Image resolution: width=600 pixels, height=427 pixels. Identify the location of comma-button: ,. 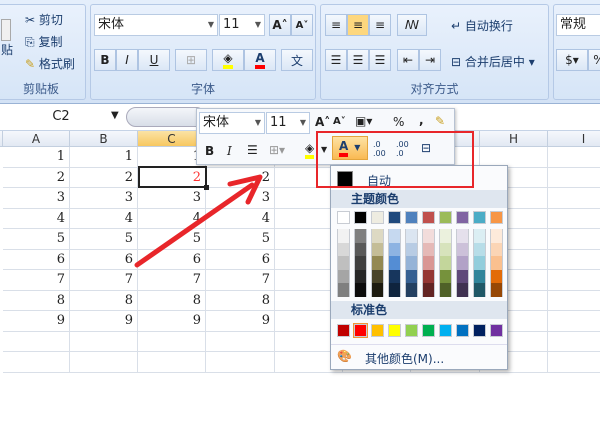
(421, 120).